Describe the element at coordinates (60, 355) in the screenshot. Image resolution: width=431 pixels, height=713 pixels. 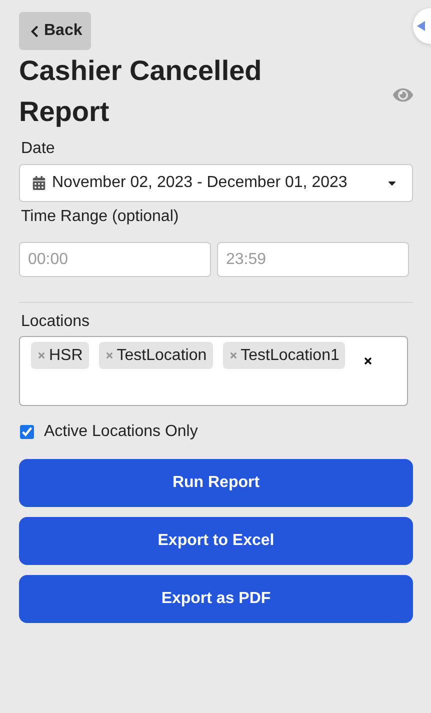
I see `location-tag: HSR` at that location.